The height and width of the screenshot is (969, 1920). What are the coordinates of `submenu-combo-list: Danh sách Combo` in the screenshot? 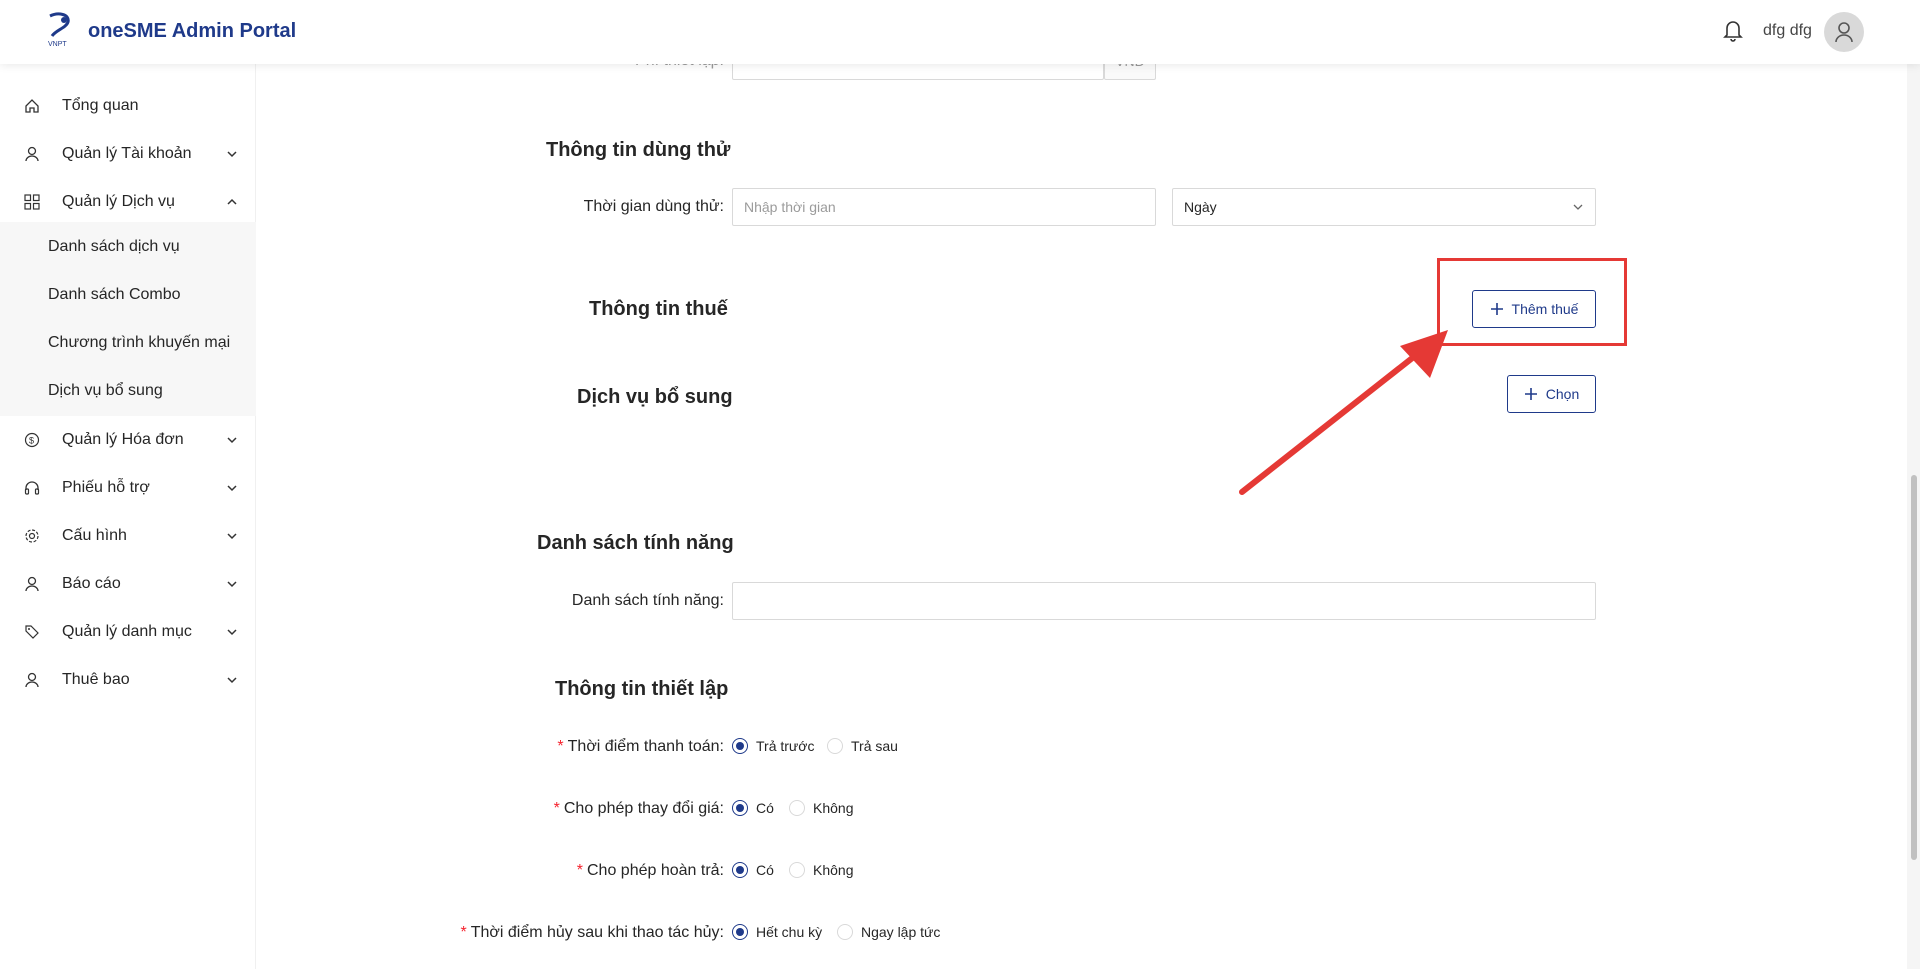 It's located at (114, 295).